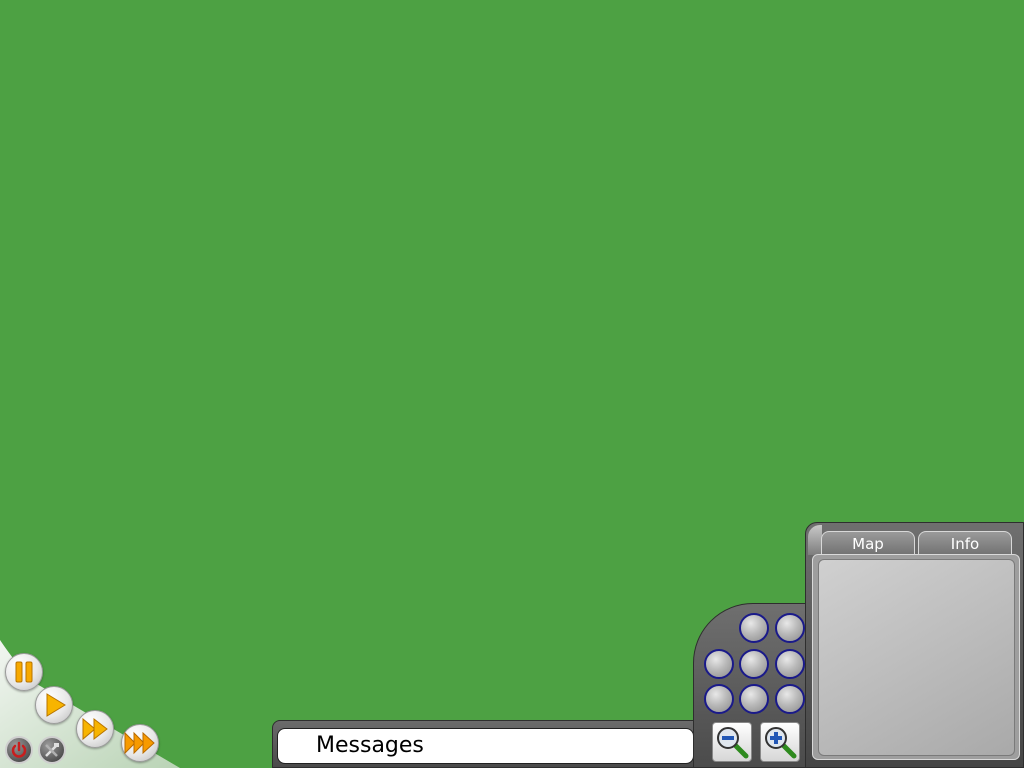  I want to click on fast-forward-icon, so click(95, 729).